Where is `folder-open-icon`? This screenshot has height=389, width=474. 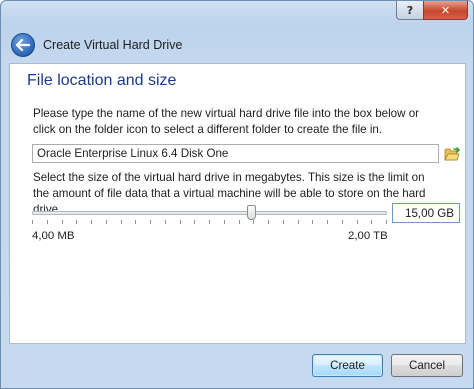
folder-open-icon is located at coordinates (452, 153).